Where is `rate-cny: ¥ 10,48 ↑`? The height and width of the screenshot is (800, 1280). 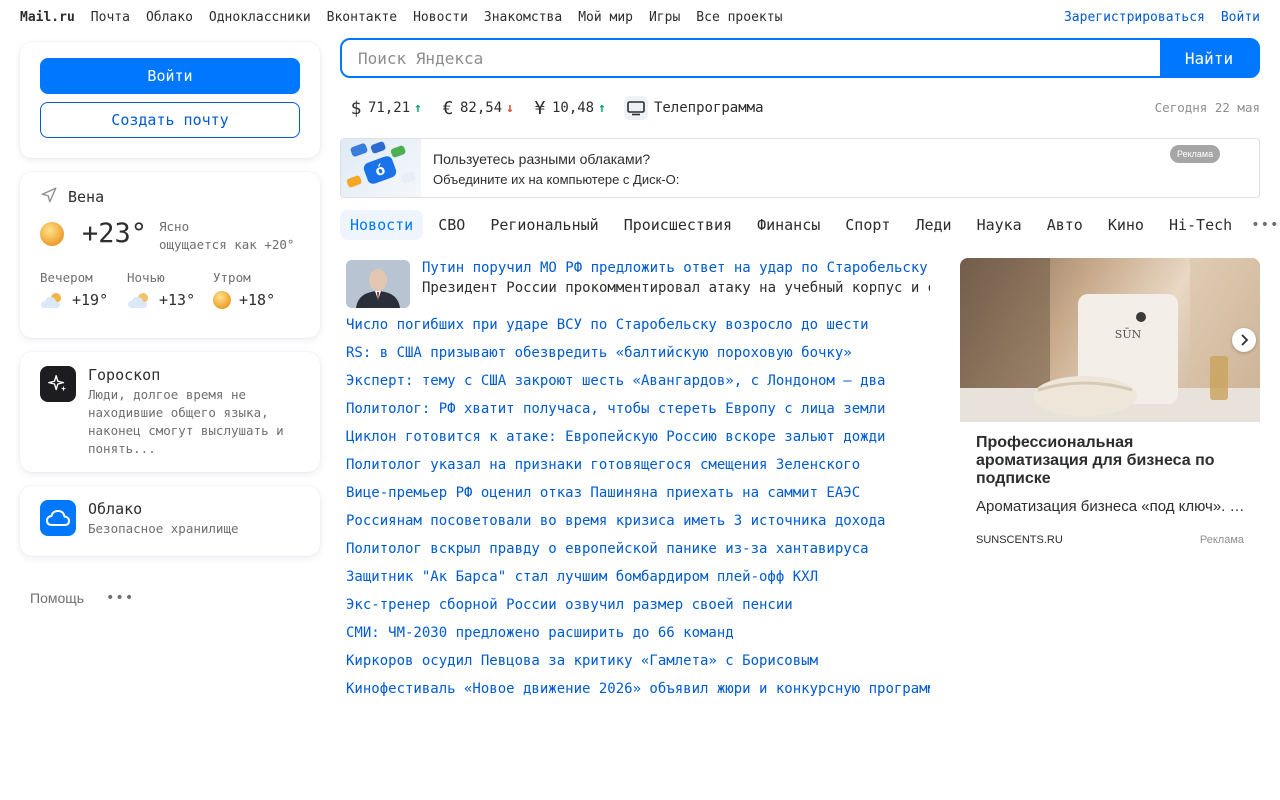
rate-cny: ¥ 10,48 ↑ is located at coordinates (569, 108).